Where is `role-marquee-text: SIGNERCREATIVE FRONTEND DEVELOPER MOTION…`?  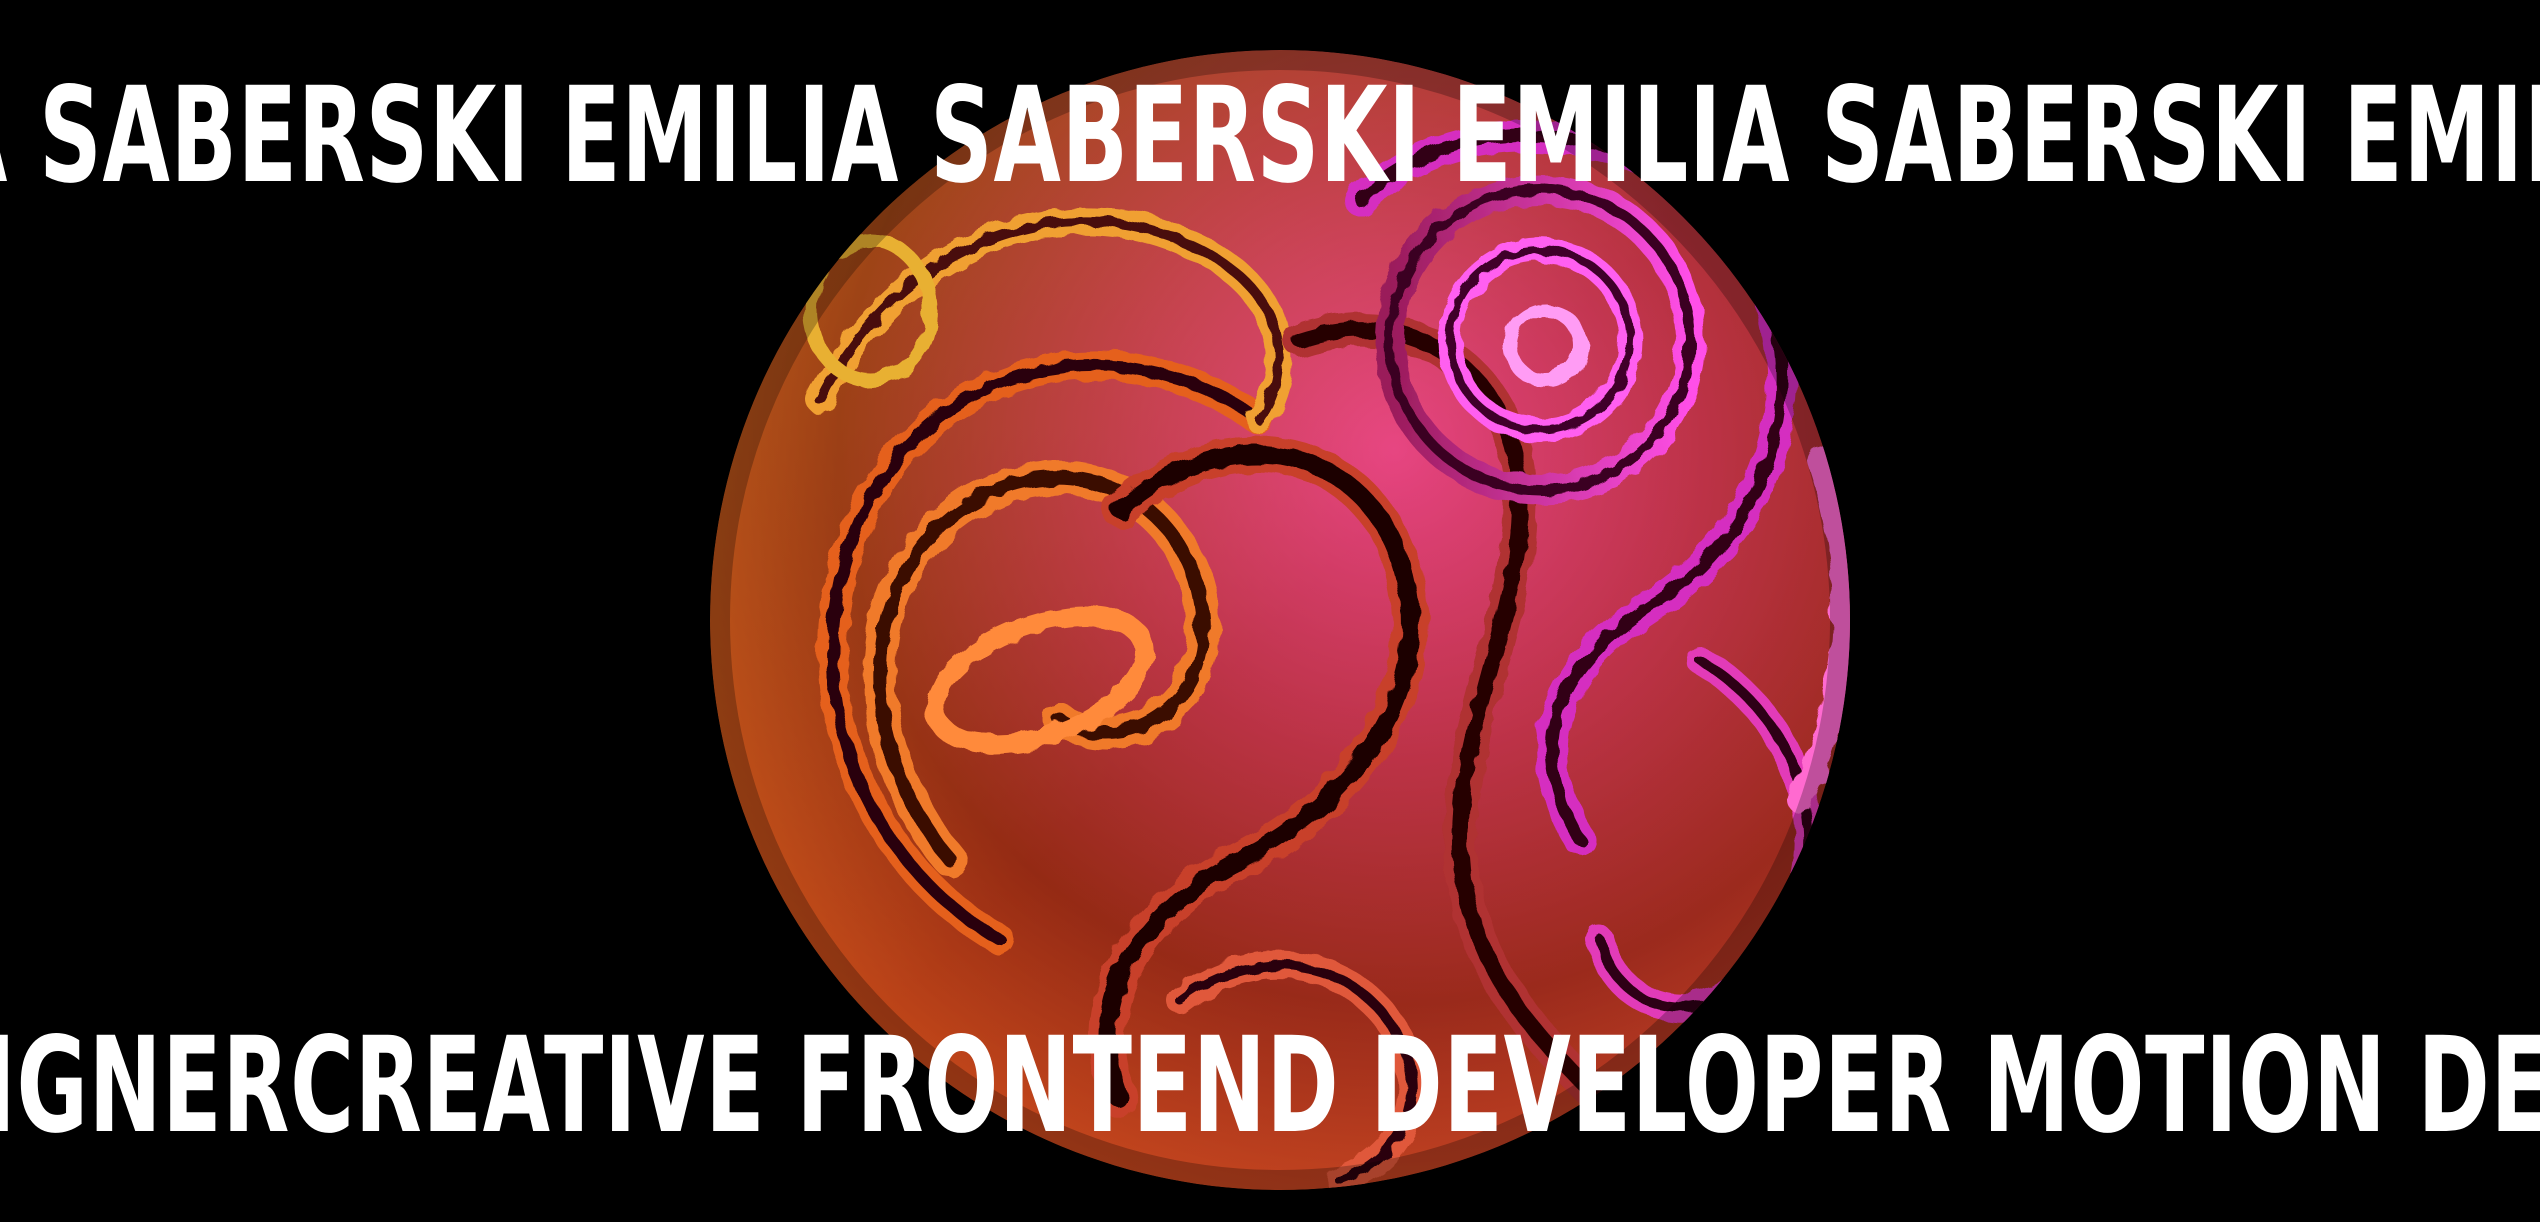 role-marquee-text: SIGNERCREATIVE FRONTEND DEVELOPER MOTION… is located at coordinates (1270, 1091).